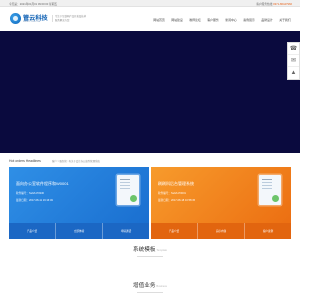  What do you see at coordinates (268, 231) in the screenshot?
I see `cases-button: 客户案例` at bounding box center [268, 231].